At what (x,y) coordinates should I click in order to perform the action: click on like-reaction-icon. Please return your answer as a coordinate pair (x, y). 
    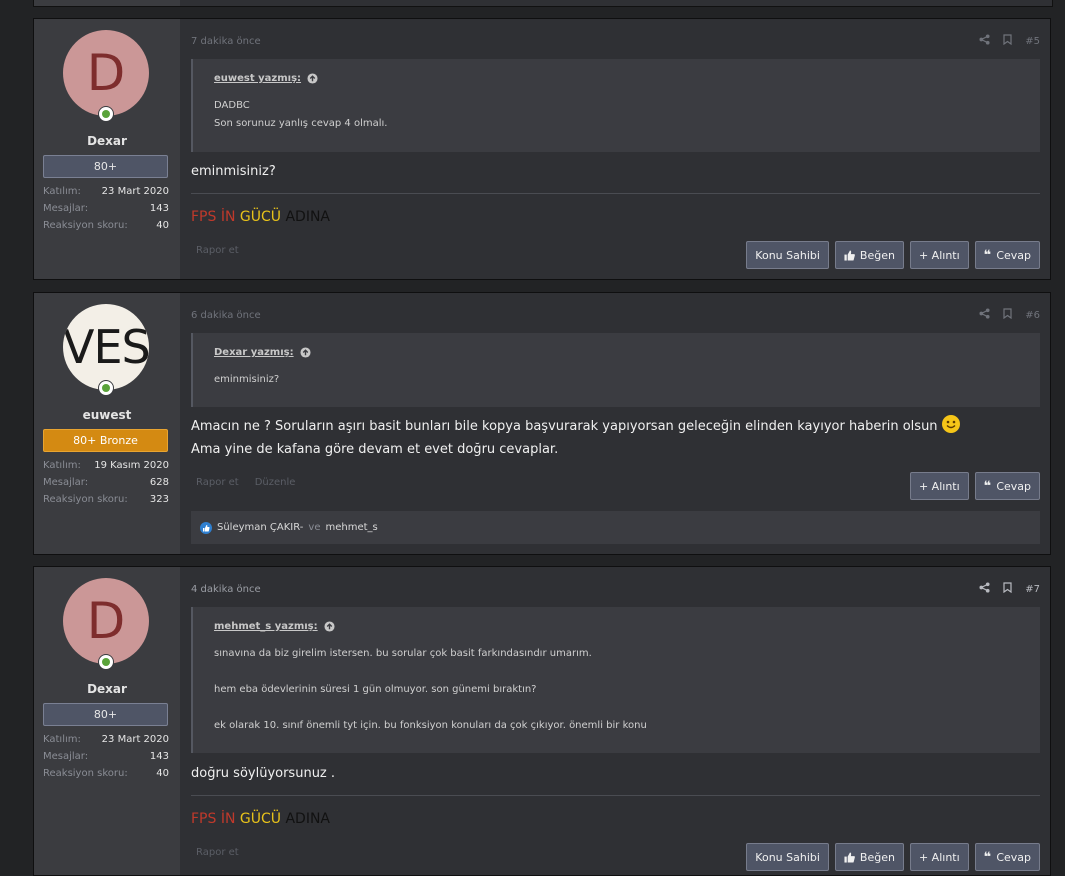
    Looking at the image, I should click on (206, 527).